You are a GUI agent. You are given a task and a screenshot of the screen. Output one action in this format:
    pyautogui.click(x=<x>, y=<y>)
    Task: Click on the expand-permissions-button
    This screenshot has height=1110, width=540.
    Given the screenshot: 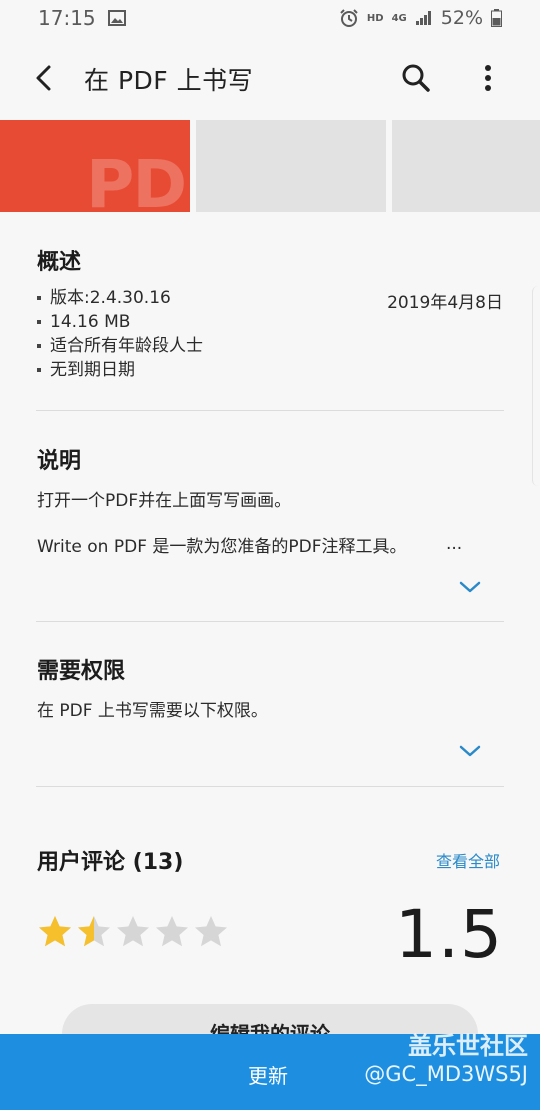 What is the action you would take?
    pyautogui.click(x=470, y=751)
    